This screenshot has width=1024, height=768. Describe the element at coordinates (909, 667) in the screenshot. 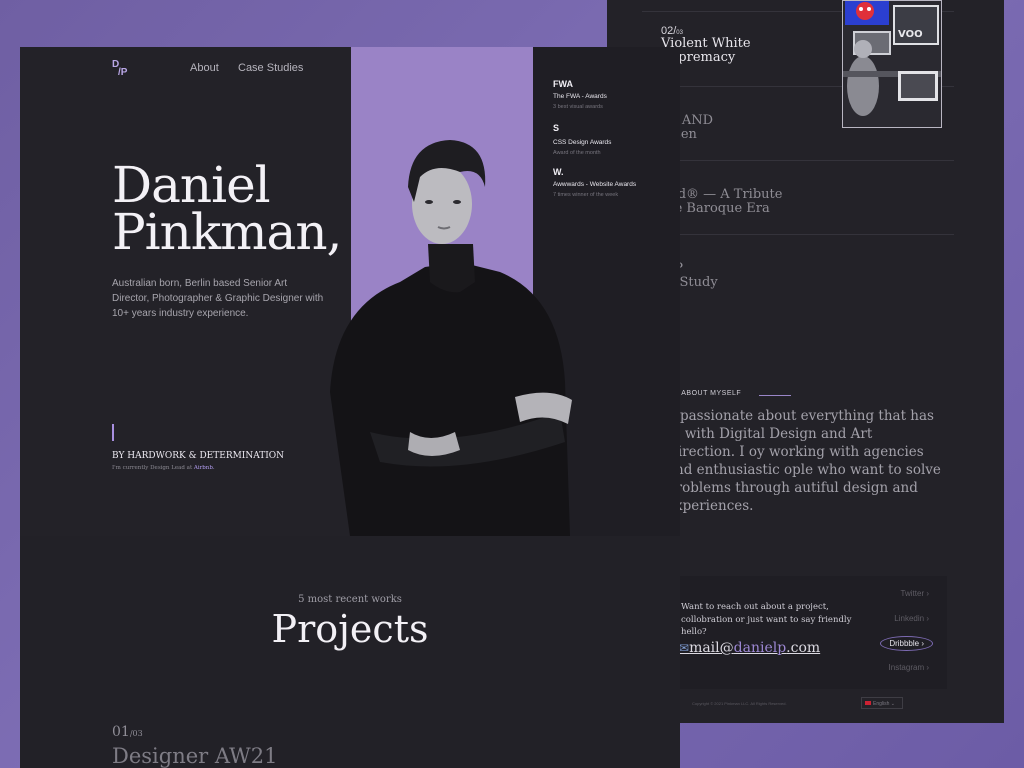

I see `social-link-instagram: Instagram ›` at that location.